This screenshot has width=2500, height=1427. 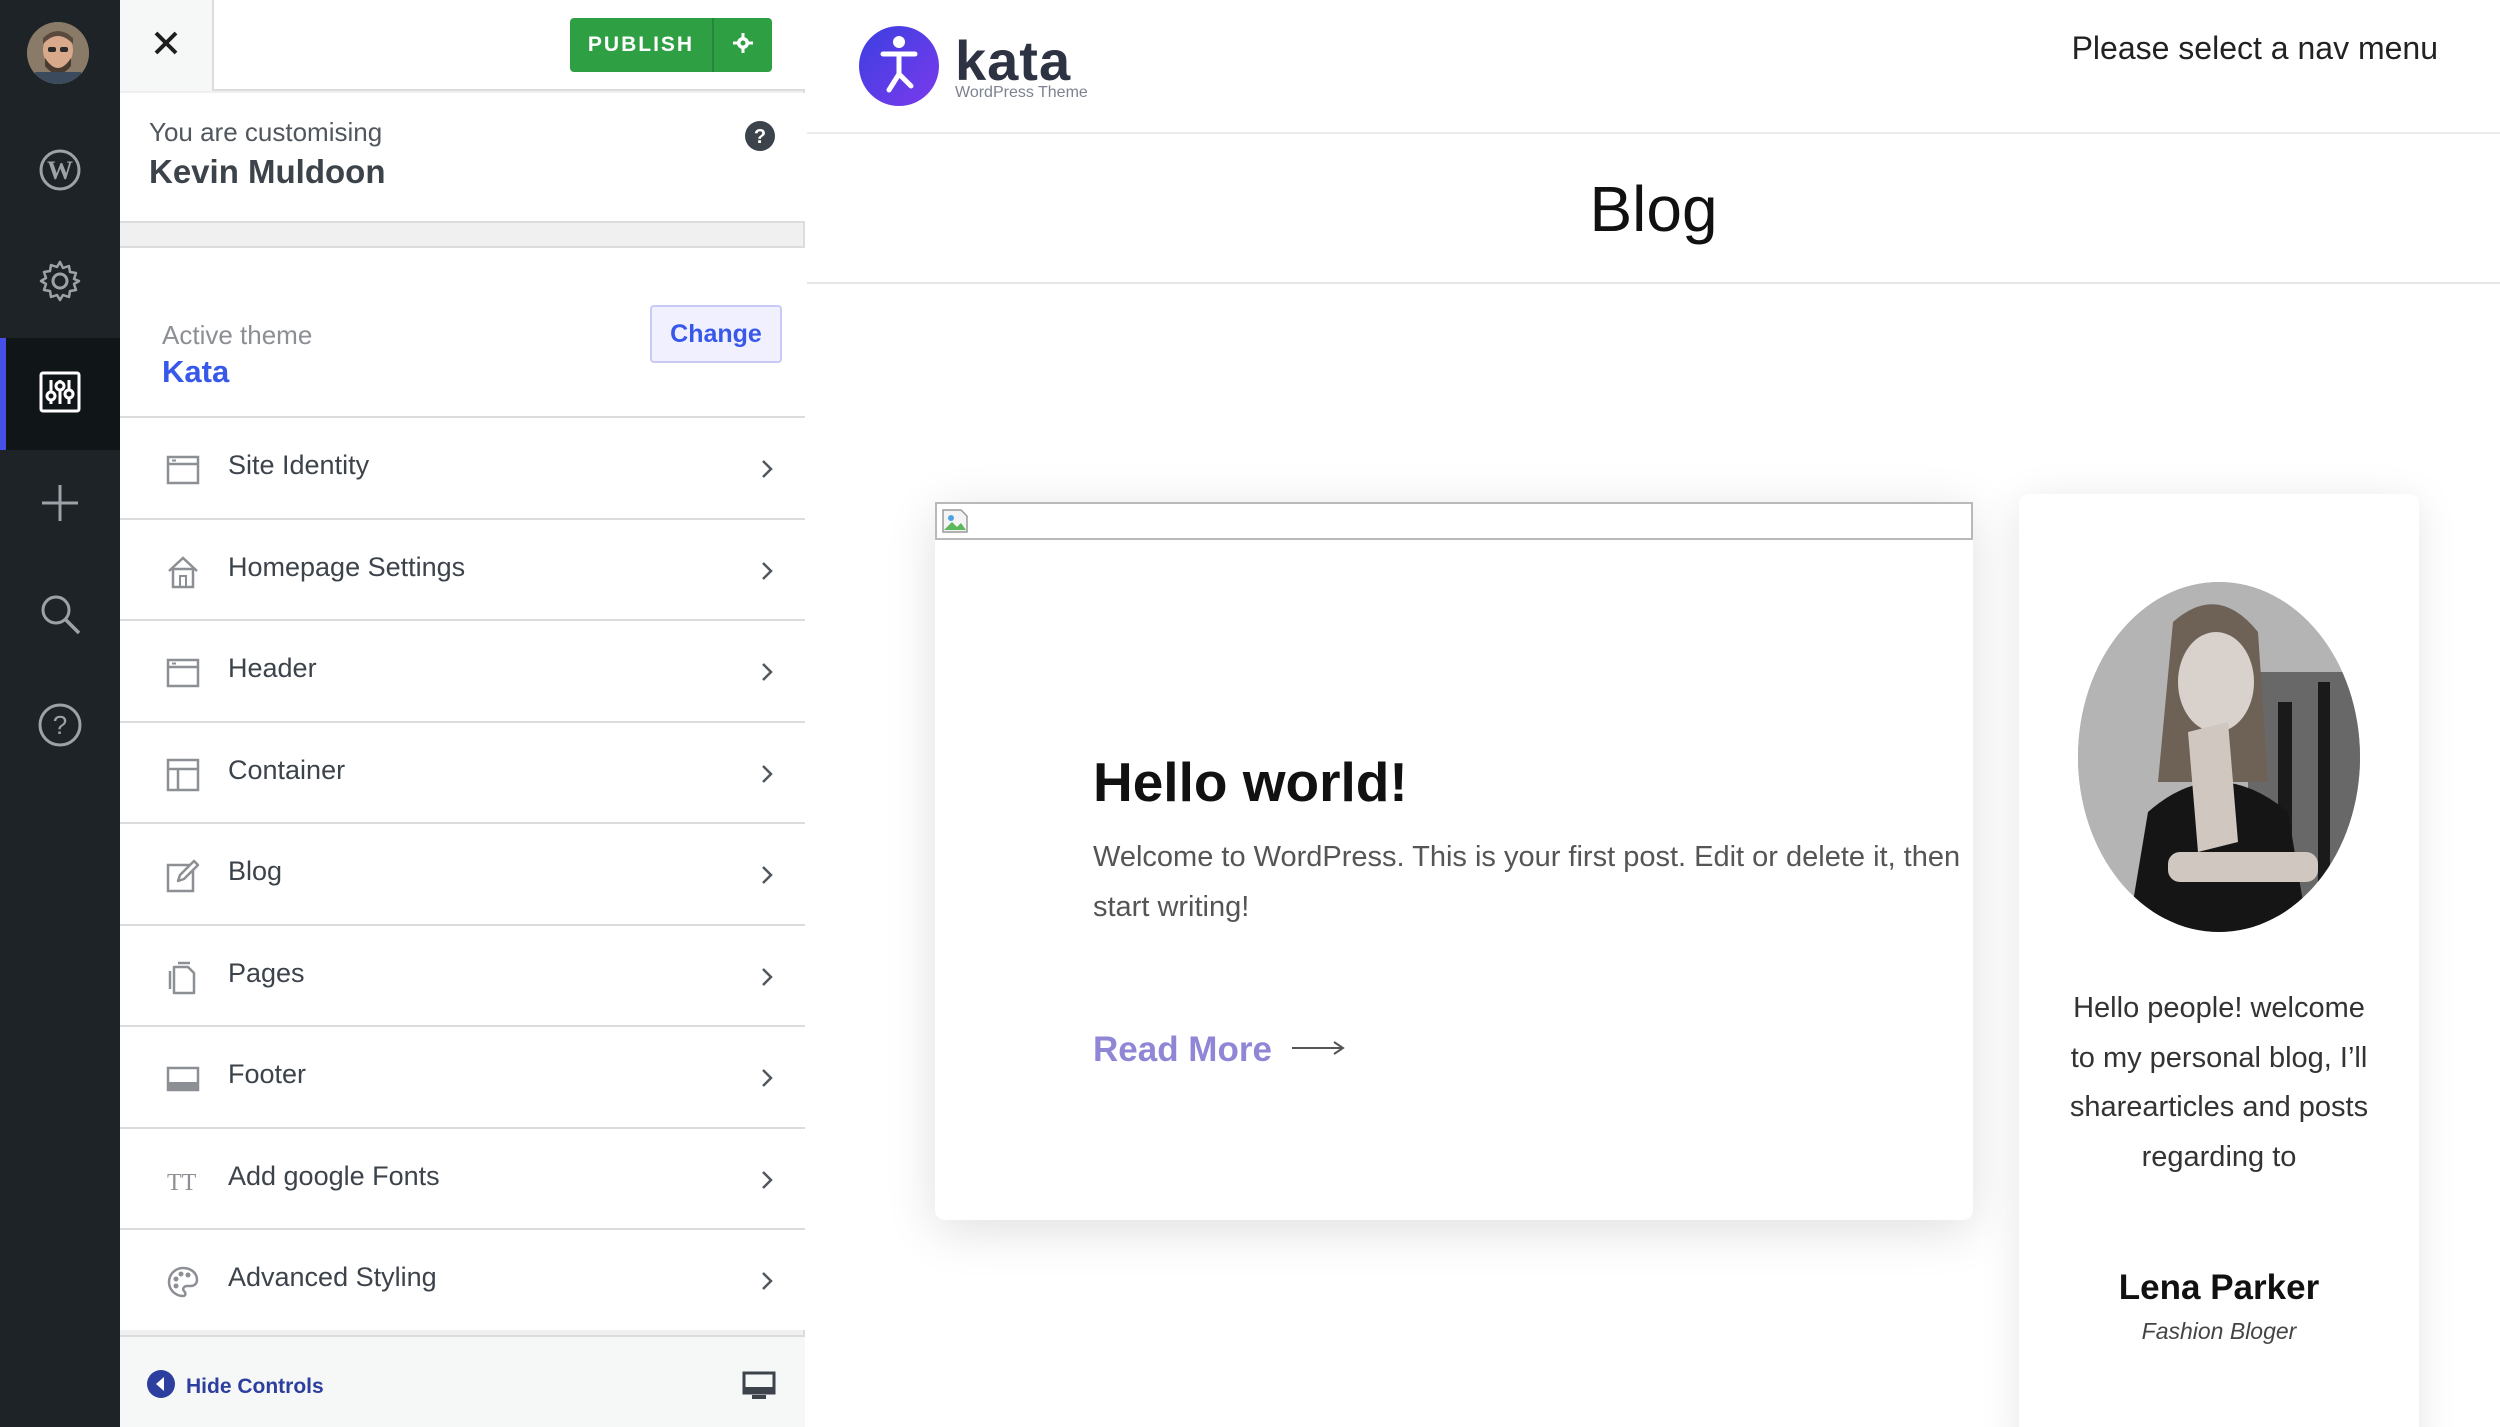 I want to click on arrow-left-icon, so click(x=161, y=1386).